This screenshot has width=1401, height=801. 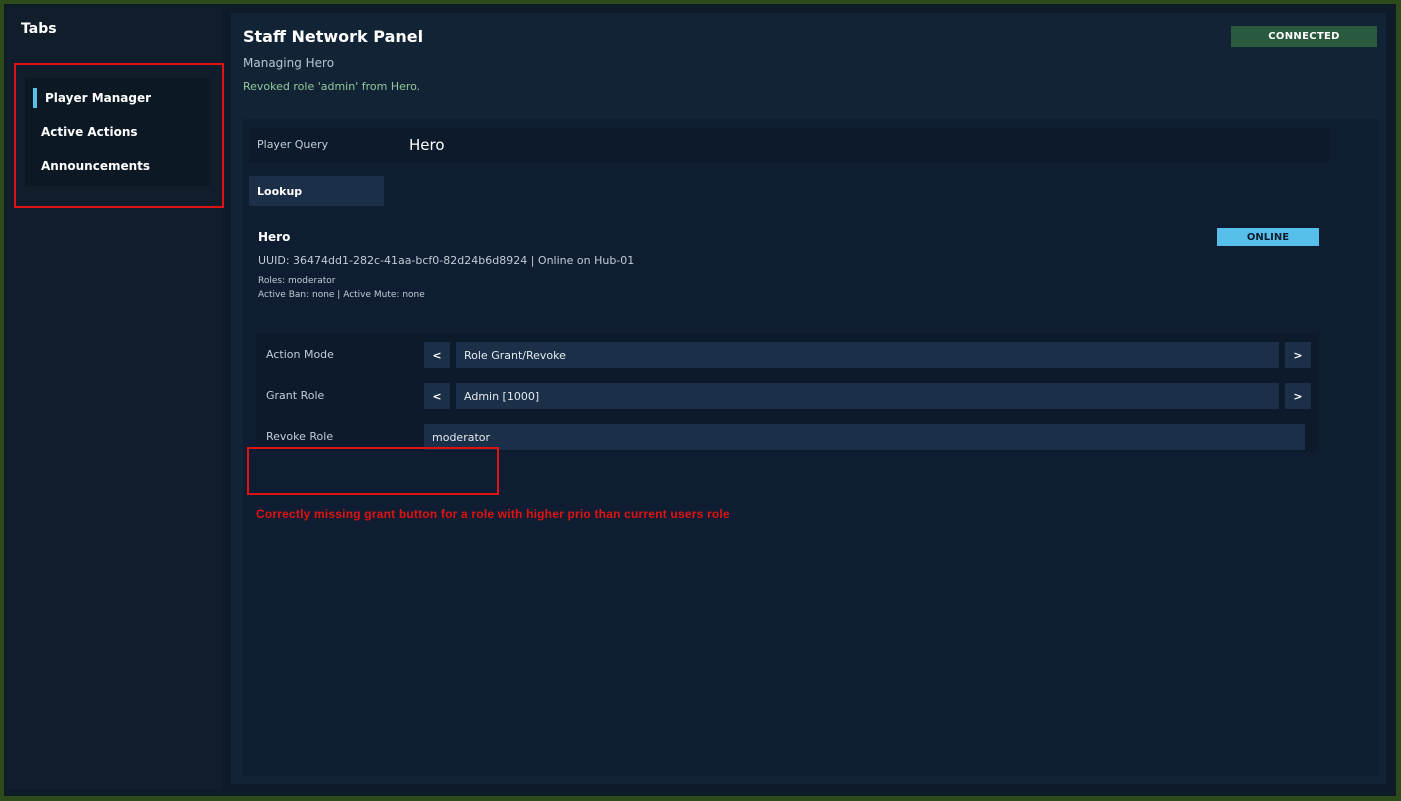 I want to click on grant-role-next-button: >, so click(x=1298, y=396).